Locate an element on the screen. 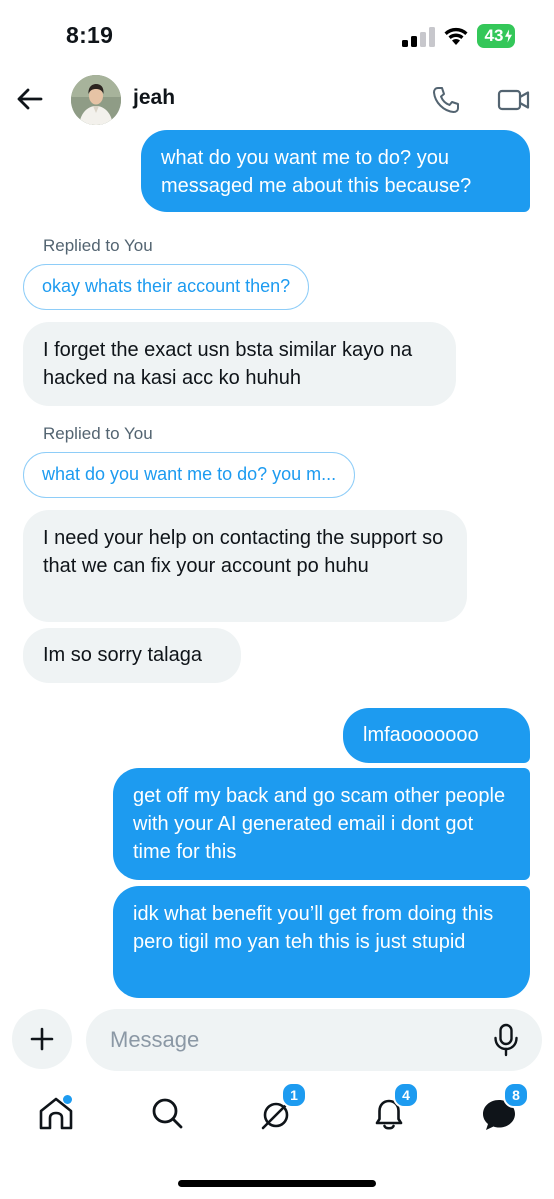 The width and height of the screenshot is (554, 1199). video-call-button is located at coordinates (514, 100).